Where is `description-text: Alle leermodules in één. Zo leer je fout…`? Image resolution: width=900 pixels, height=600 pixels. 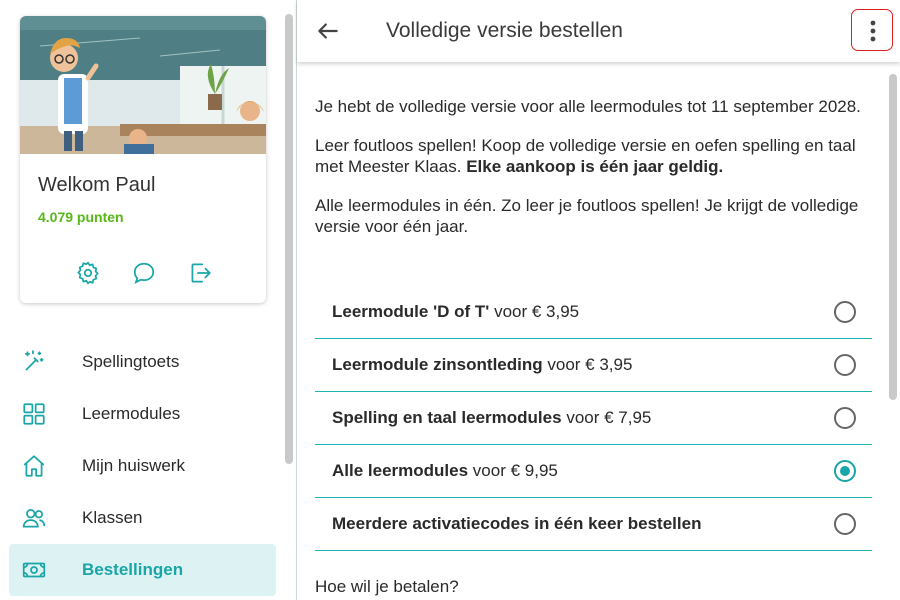
description-text: Alle leermodules in één. Zo leer je fout… is located at coordinates (587, 216).